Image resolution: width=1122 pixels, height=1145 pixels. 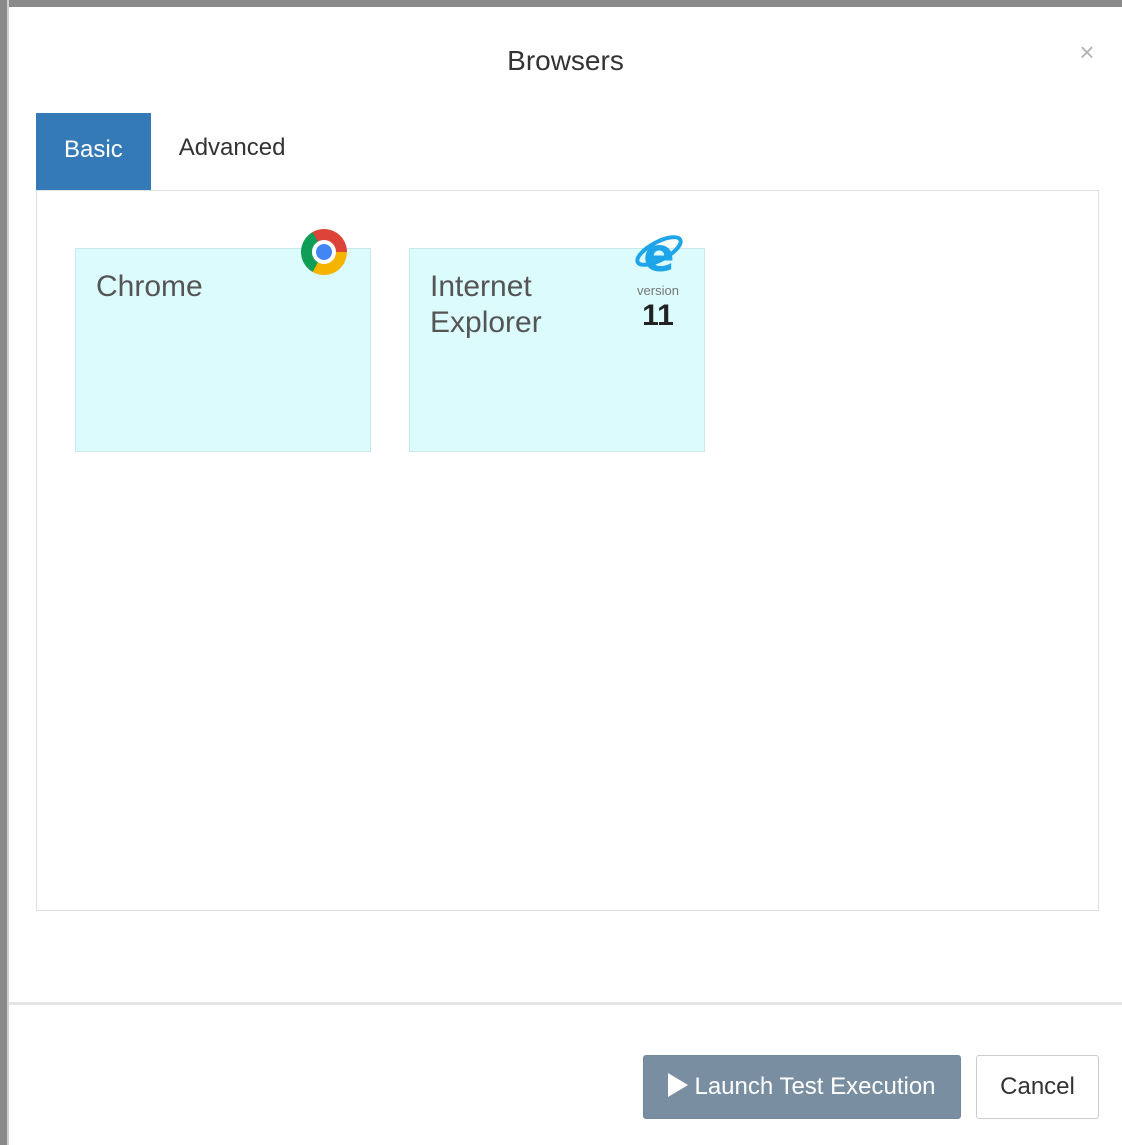 I want to click on close-icon: ×, so click(x=1087, y=52).